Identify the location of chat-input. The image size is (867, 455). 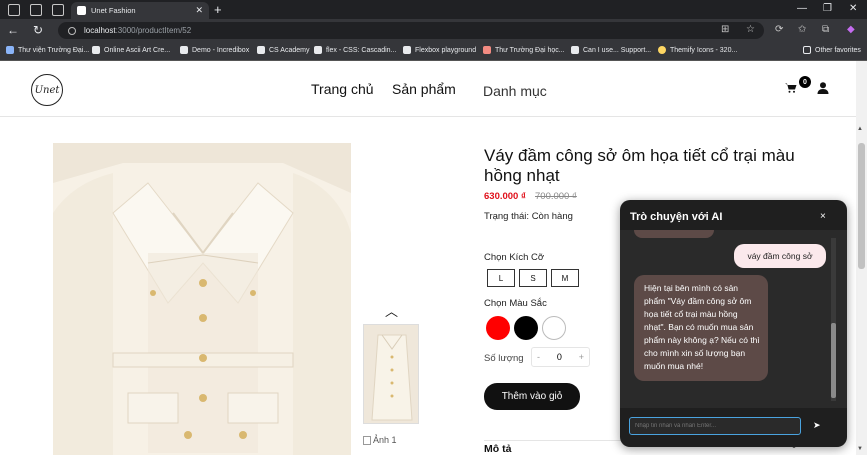
(715, 426).